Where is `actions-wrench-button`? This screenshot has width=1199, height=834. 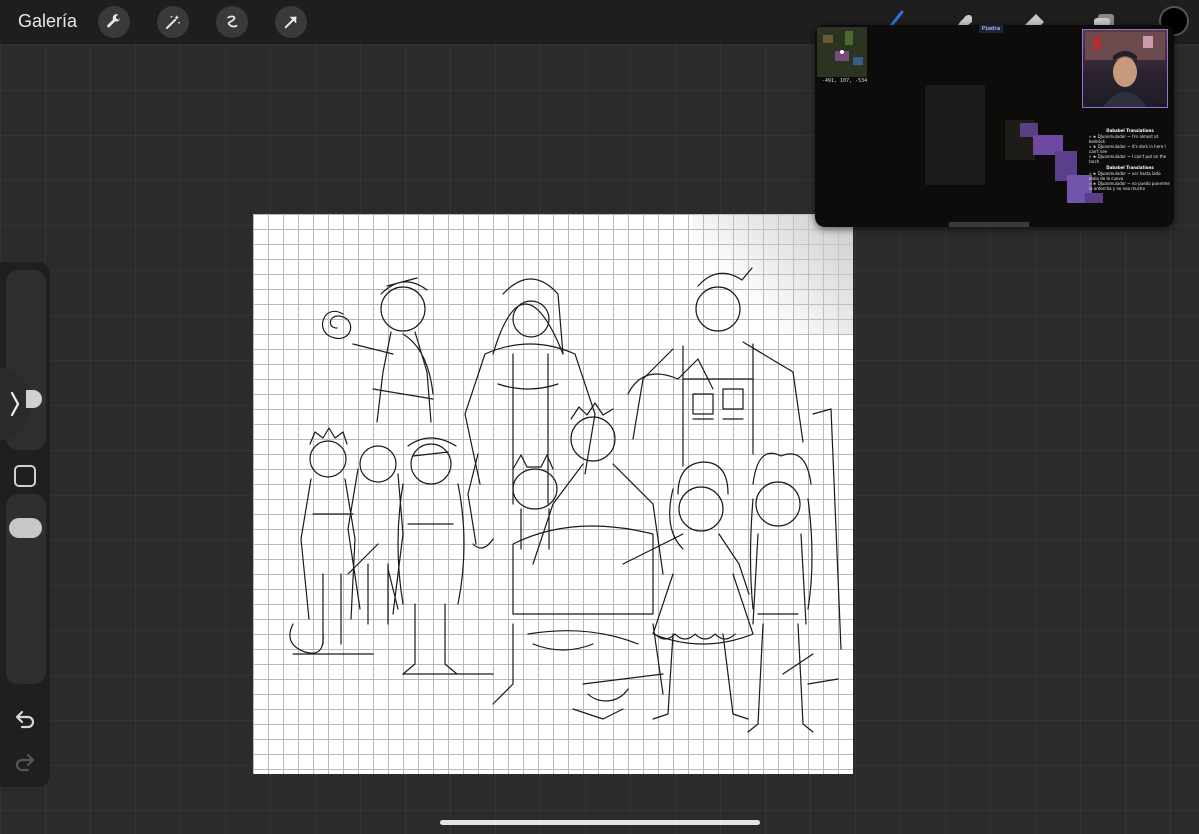 actions-wrench-button is located at coordinates (114, 22).